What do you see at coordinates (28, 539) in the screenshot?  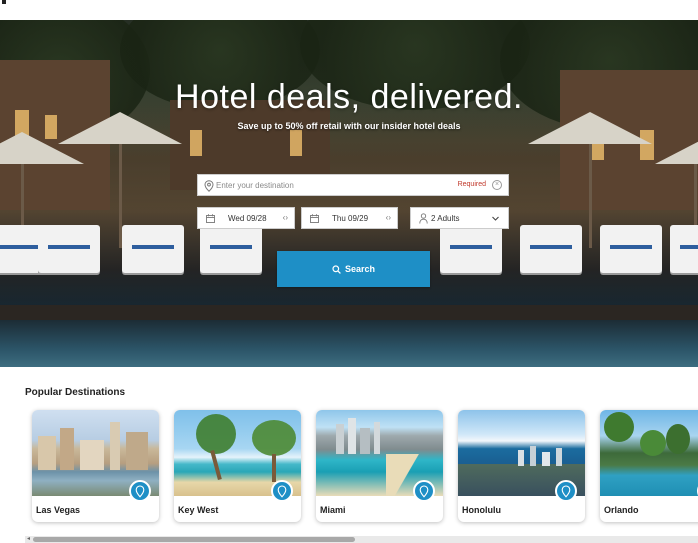 I see `scroll-left-arrow-icon: ◂` at bounding box center [28, 539].